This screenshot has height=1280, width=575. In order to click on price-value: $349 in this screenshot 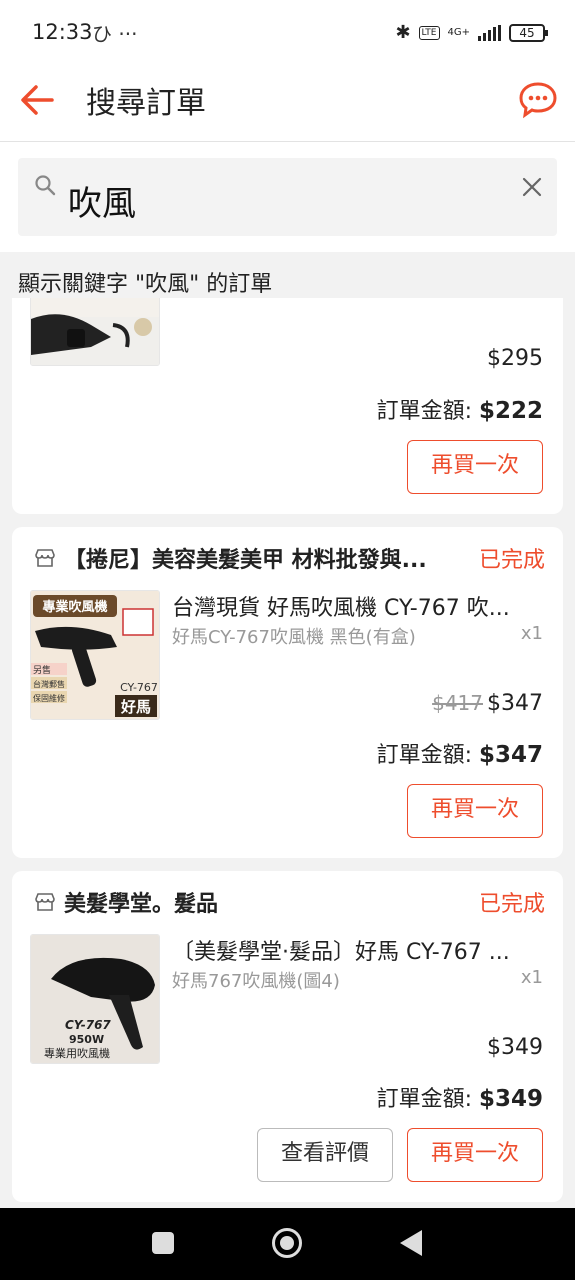, I will do `click(515, 1047)`.